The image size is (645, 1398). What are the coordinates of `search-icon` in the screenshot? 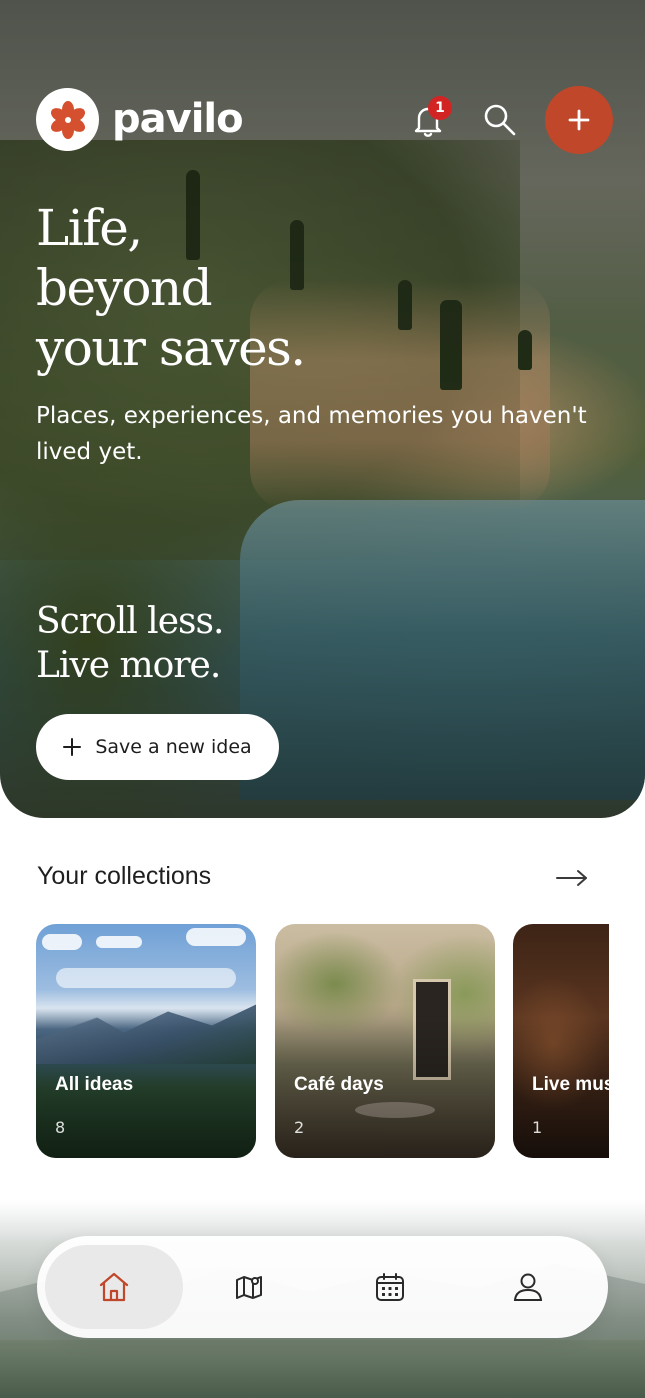 It's located at (500, 120).